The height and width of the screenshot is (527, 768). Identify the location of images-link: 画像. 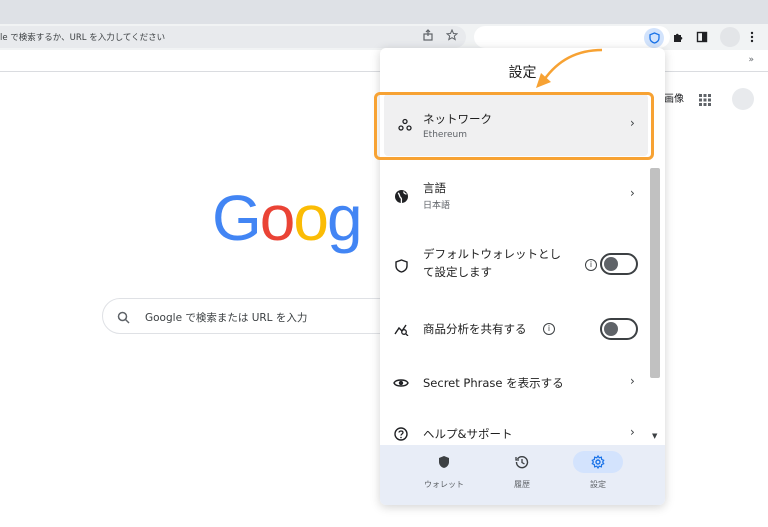
(674, 97).